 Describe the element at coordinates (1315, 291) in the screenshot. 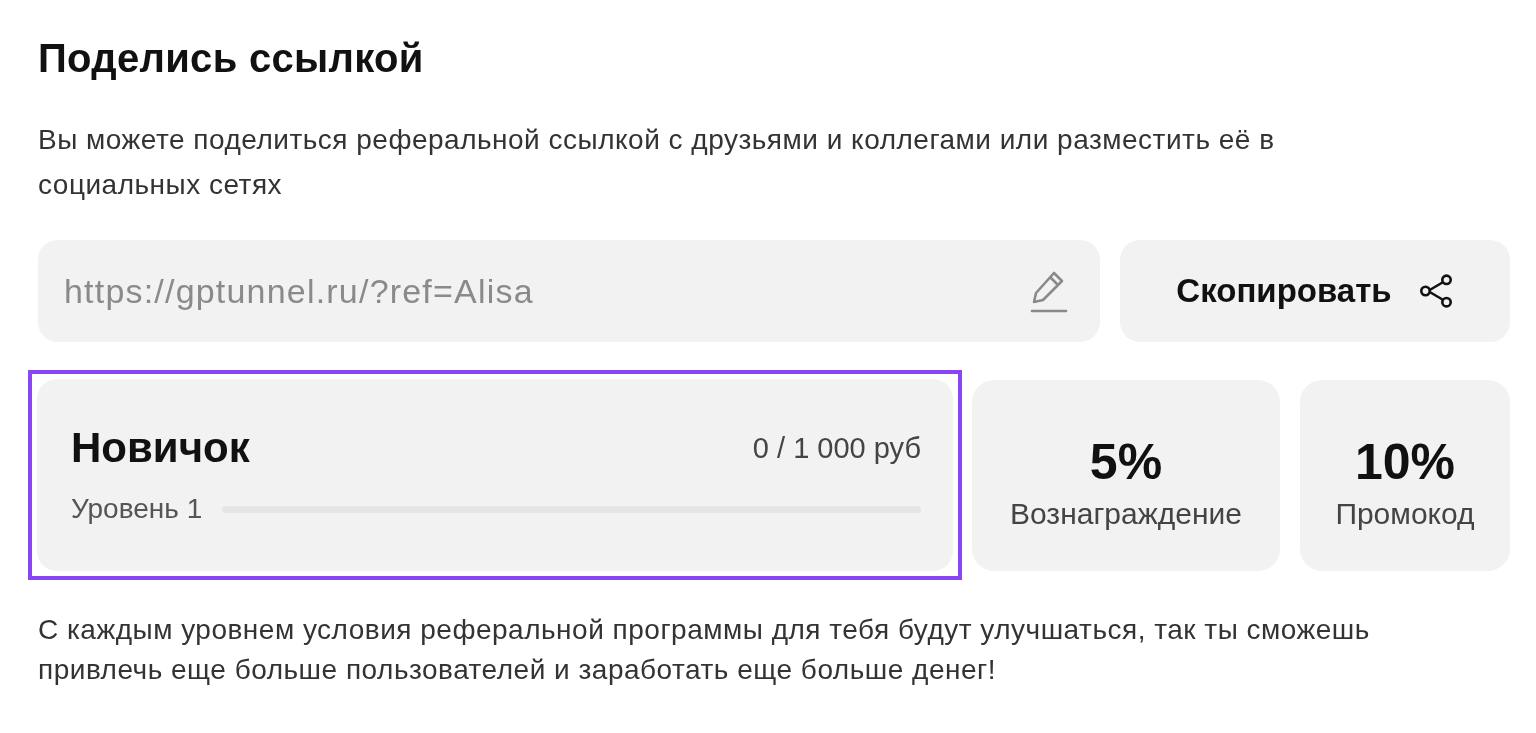

I see `copy-button: Скопировать` at that location.